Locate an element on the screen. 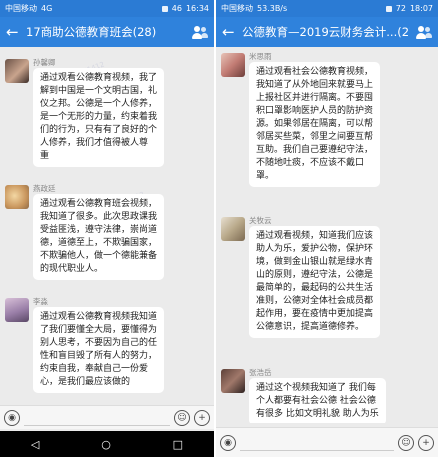 Image resolution: width=438 pixels, height=457 pixels. message-text-line: 积口罩影响医护人员的防护资 is located at coordinates (315, 111).